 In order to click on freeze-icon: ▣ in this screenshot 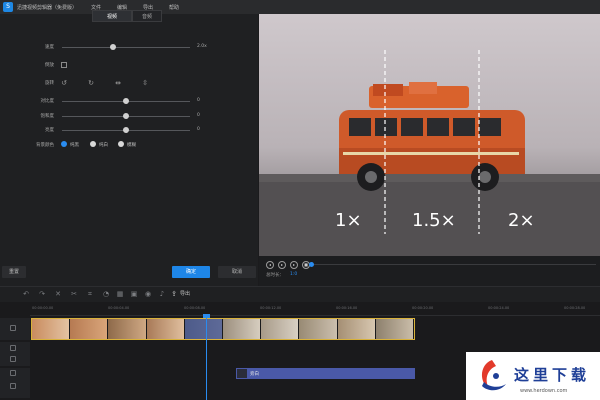, I will do `click(134, 294)`.